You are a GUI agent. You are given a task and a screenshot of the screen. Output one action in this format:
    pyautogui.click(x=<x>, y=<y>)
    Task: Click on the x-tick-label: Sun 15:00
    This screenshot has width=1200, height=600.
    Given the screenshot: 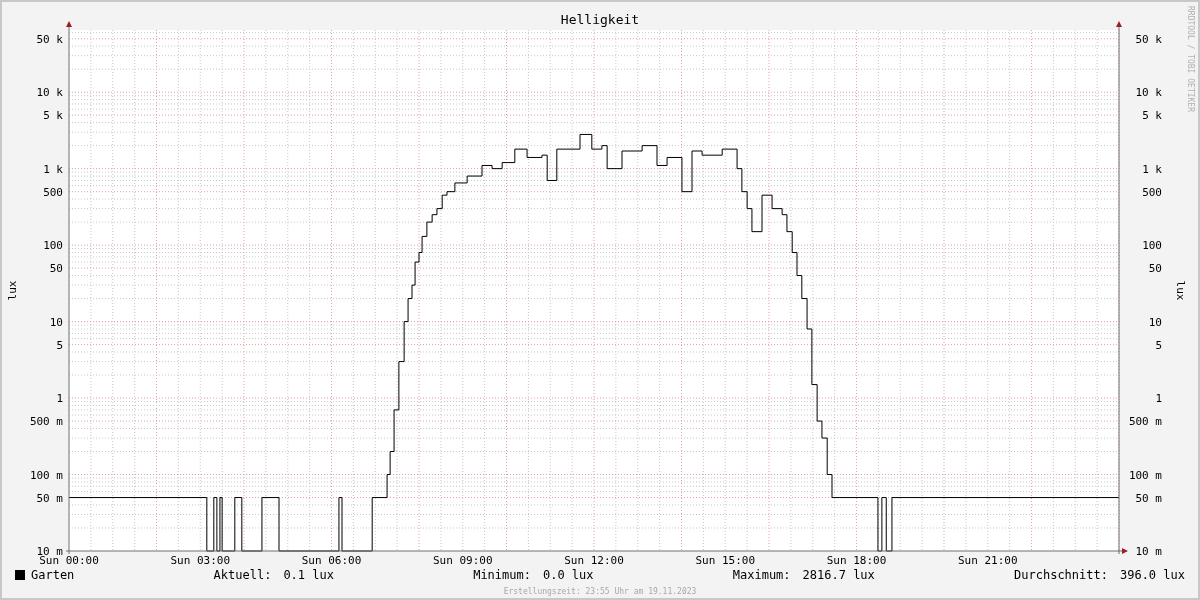 What is the action you would take?
    pyautogui.click(x=725, y=559)
    